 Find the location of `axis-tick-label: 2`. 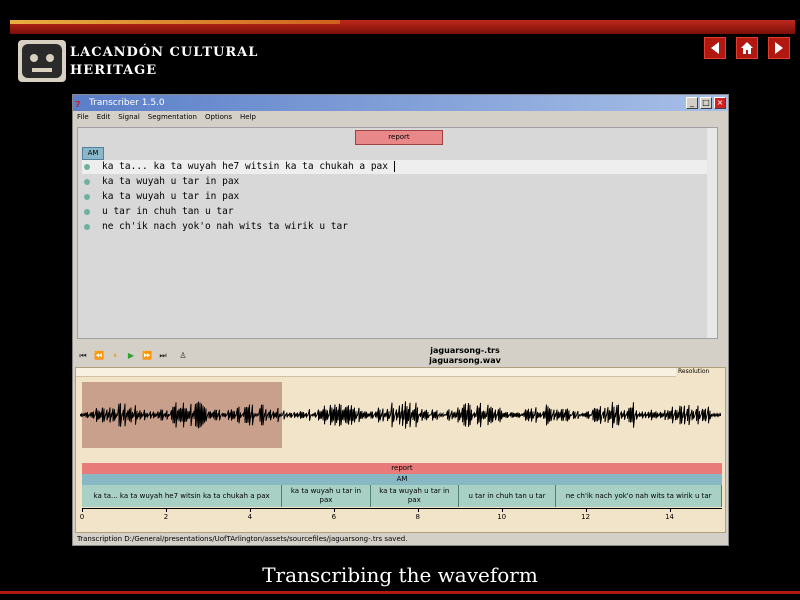

axis-tick-label: 2 is located at coordinates (166, 517).